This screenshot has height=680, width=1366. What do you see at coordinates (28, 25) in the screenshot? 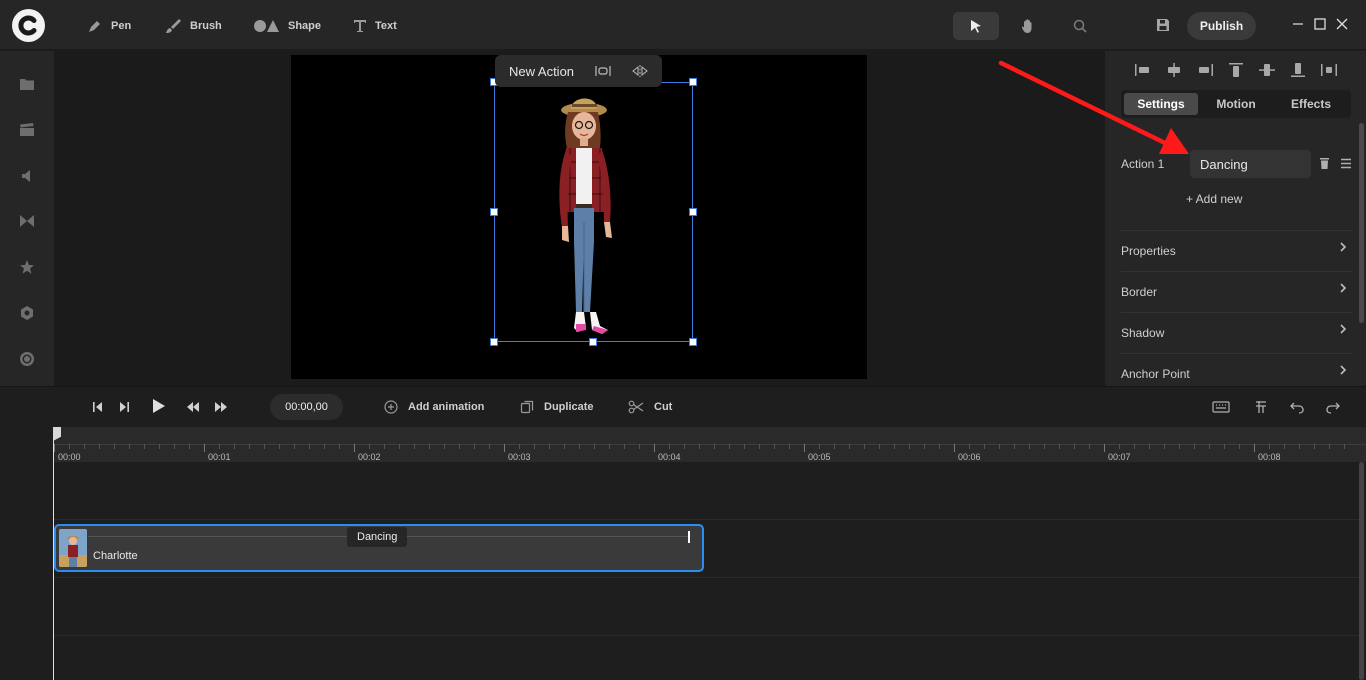
I see `app-logo` at bounding box center [28, 25].